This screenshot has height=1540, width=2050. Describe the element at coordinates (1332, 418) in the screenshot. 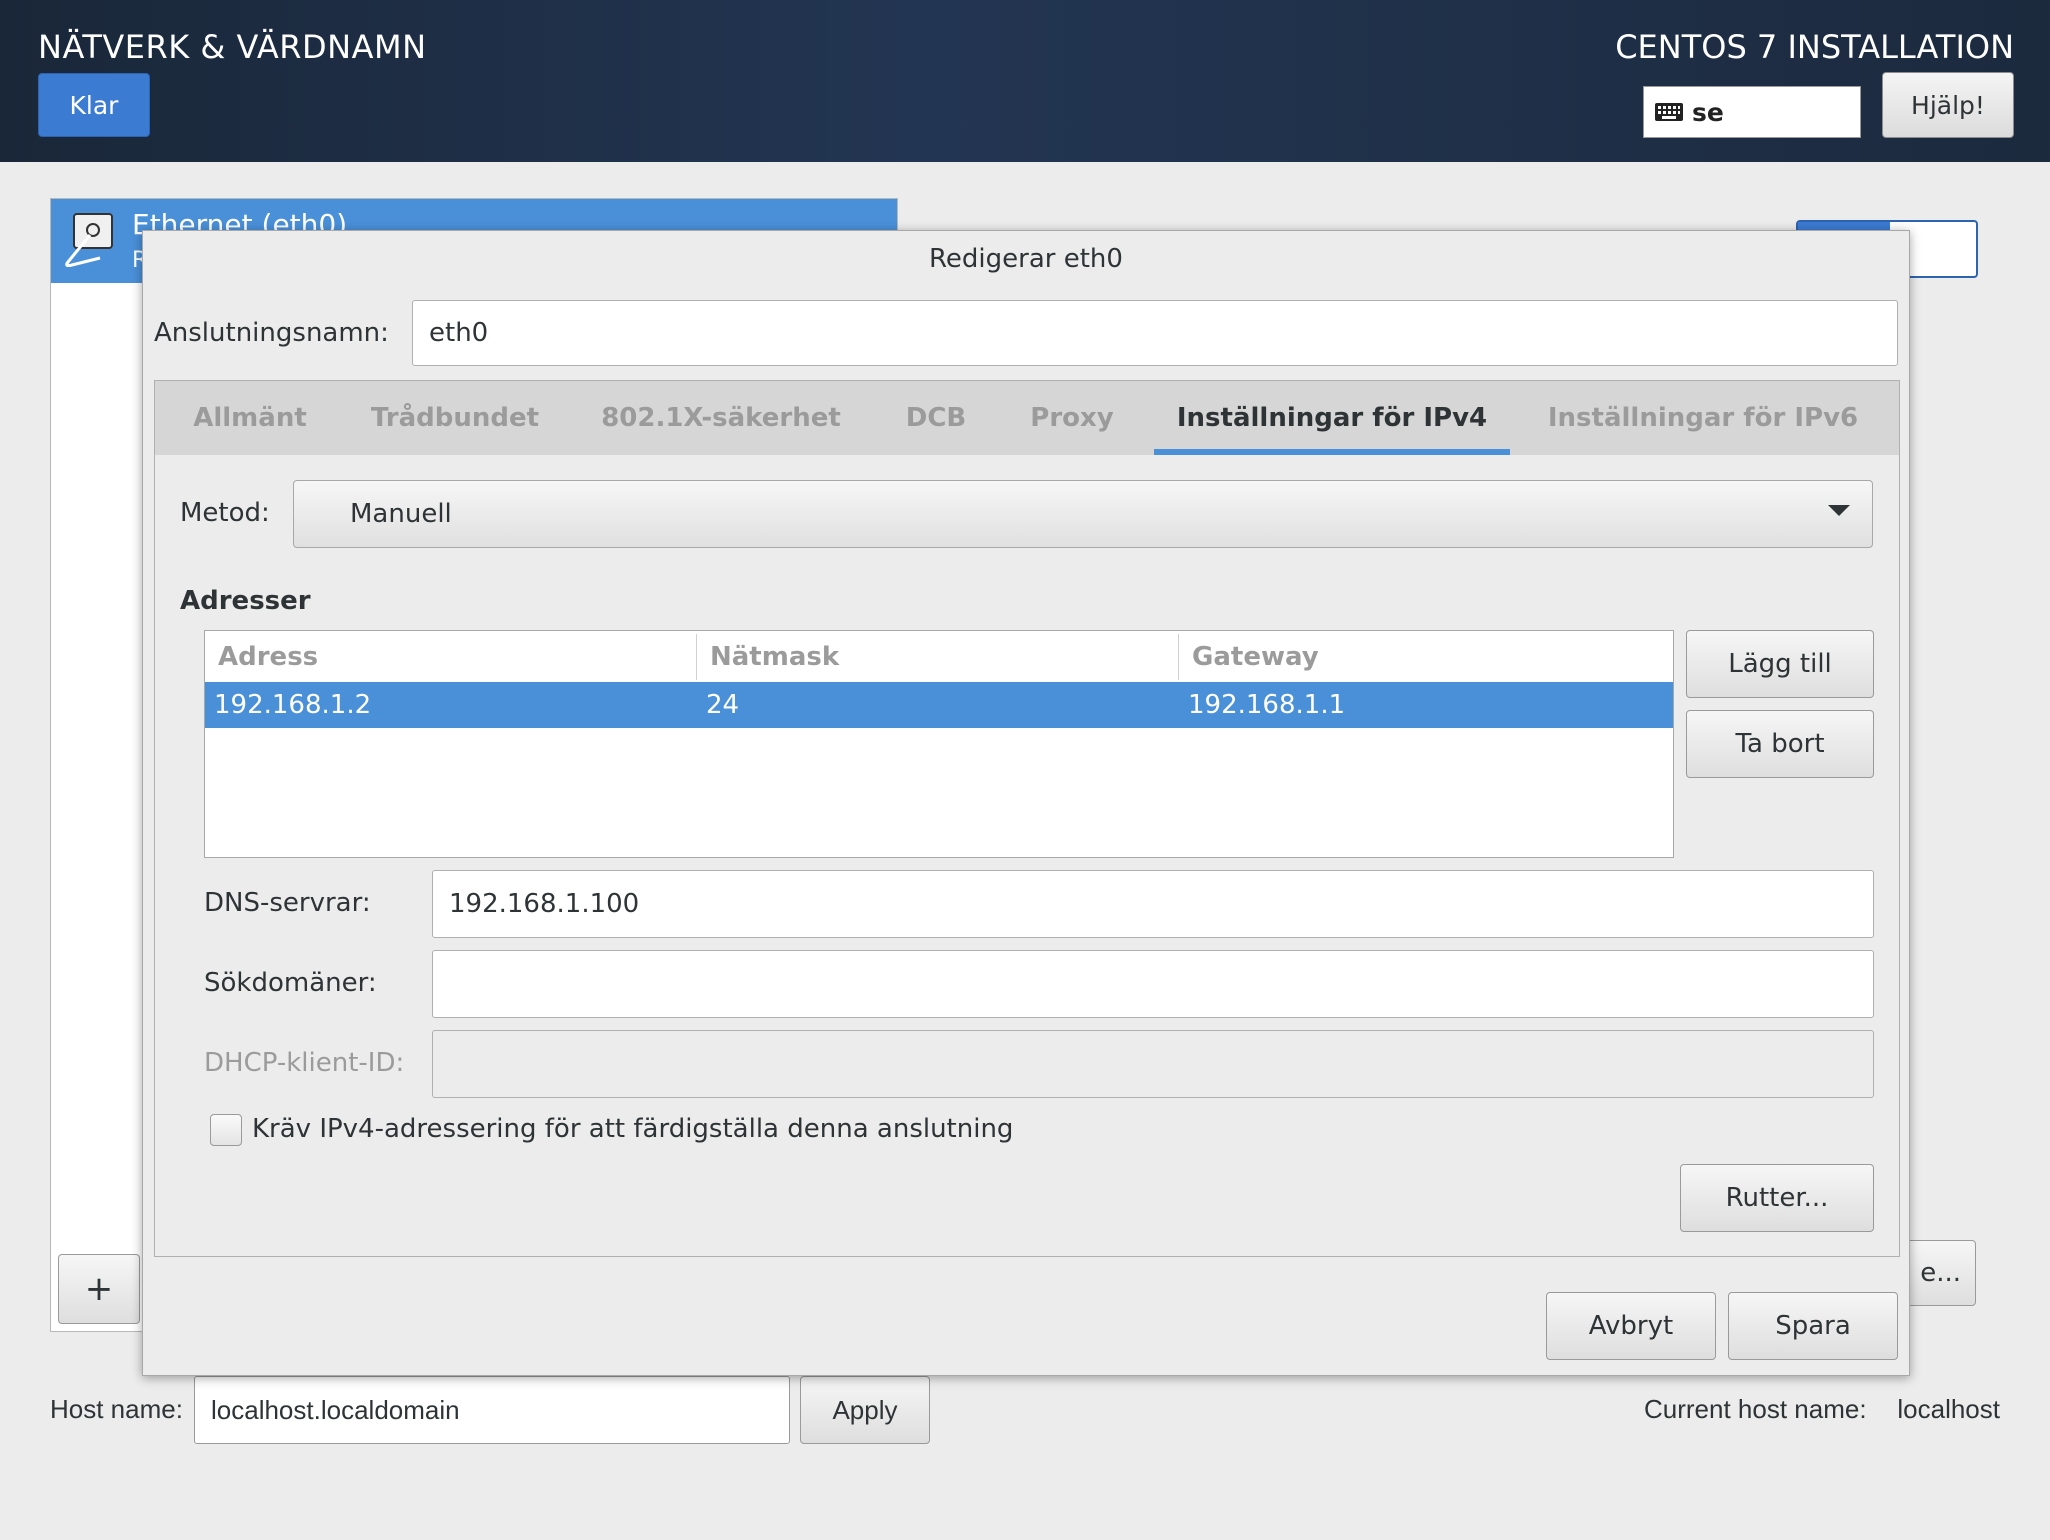

I see `tab-ipv4-settings: Inställningar för IPv4` at that location.